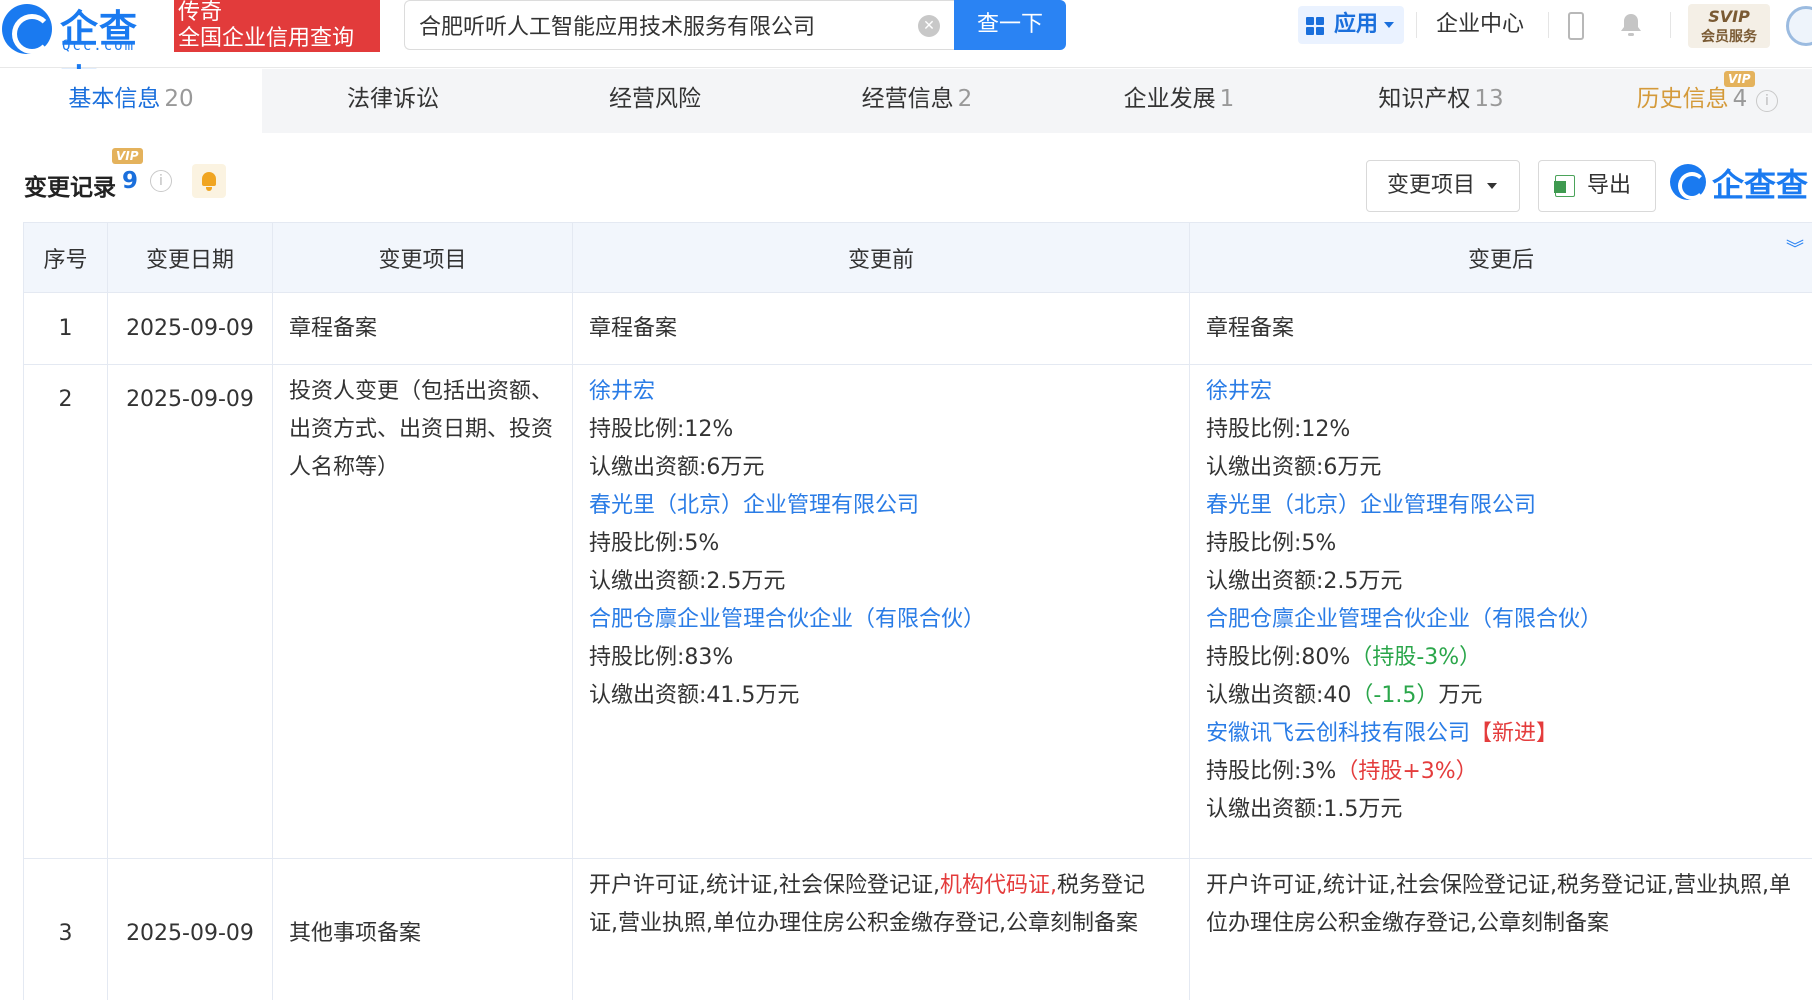  I want to click on export-button: 导出, so click(1597, 186).